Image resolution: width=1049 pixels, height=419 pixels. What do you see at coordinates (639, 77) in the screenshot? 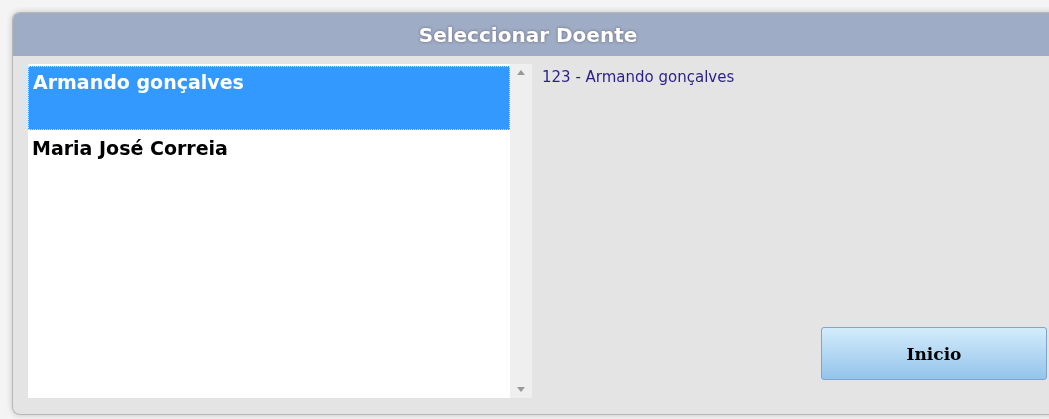
I see `patient-detail: 123 - Armando gonçalves` at bounding box center [639, 77].